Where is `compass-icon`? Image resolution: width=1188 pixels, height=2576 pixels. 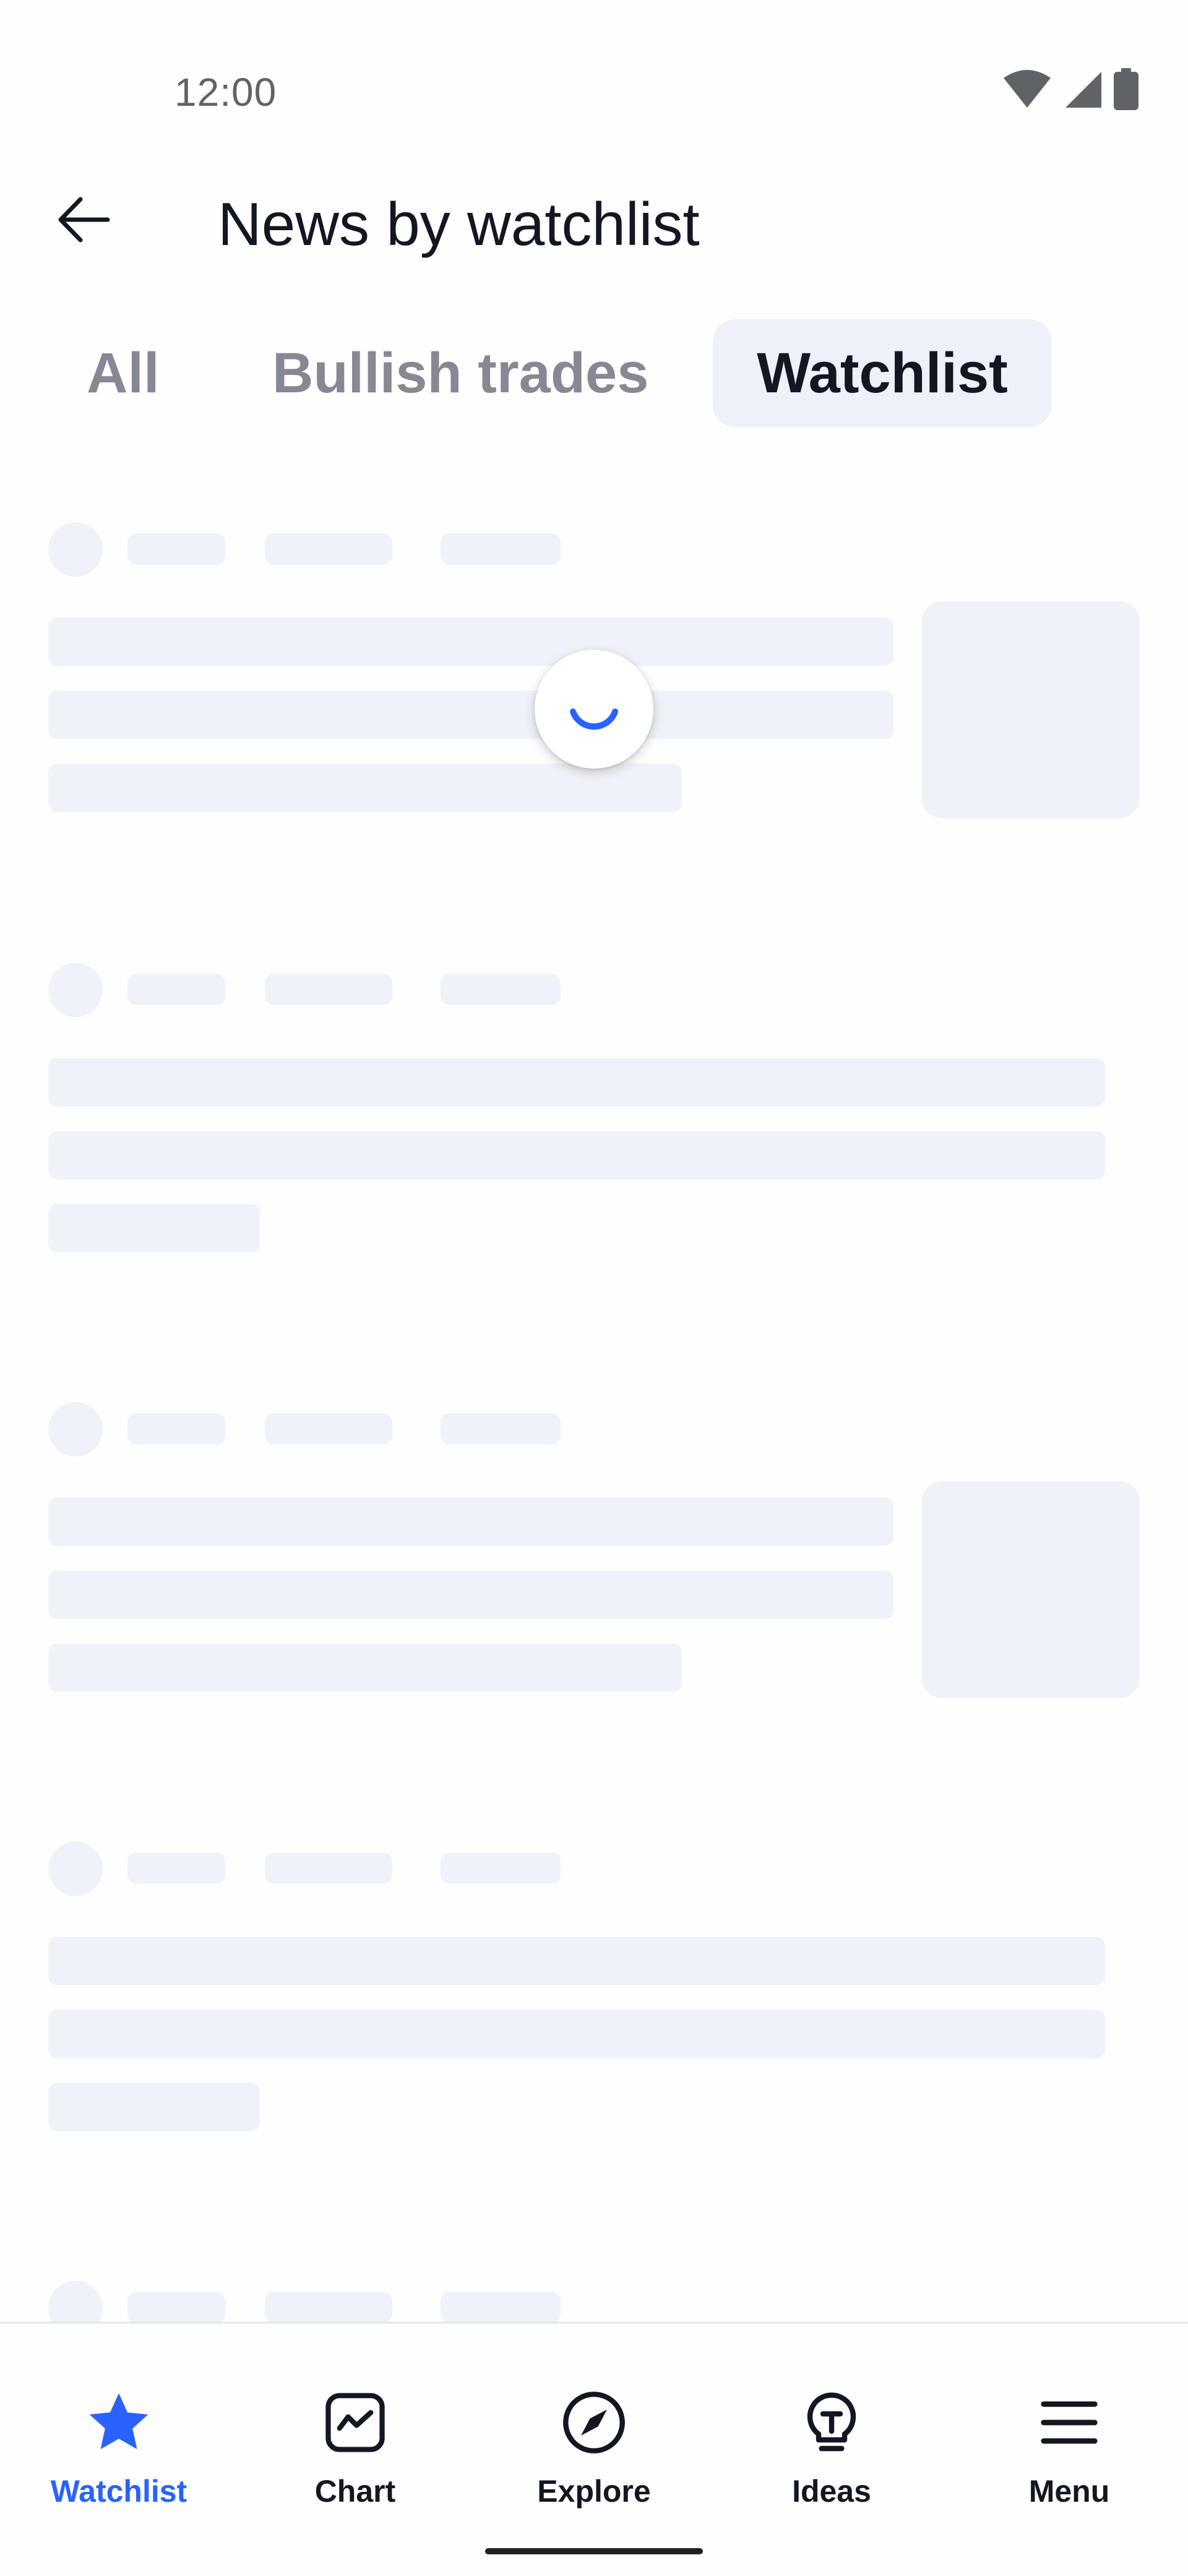 compass-icon is located at coordinates (594, 2422).